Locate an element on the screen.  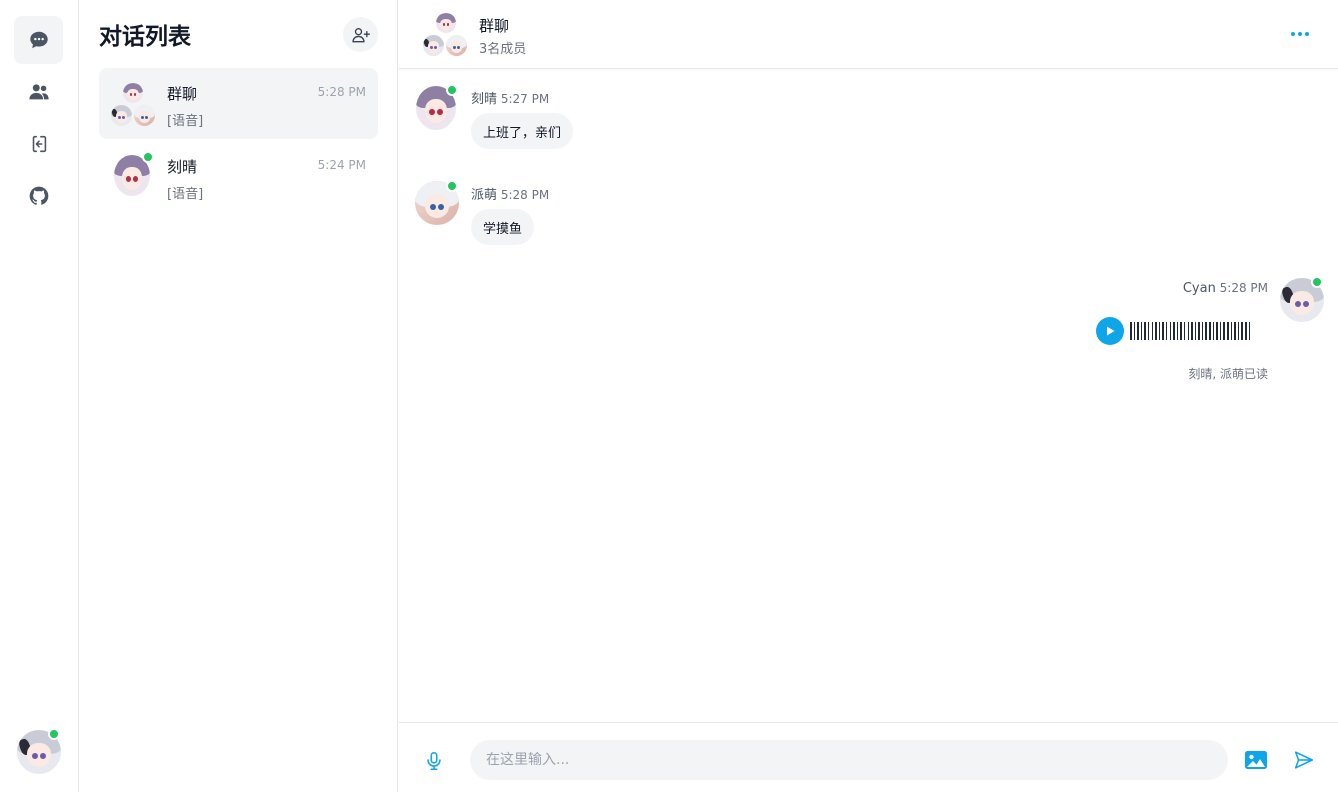
message-input is located at coordinates (849, 760).